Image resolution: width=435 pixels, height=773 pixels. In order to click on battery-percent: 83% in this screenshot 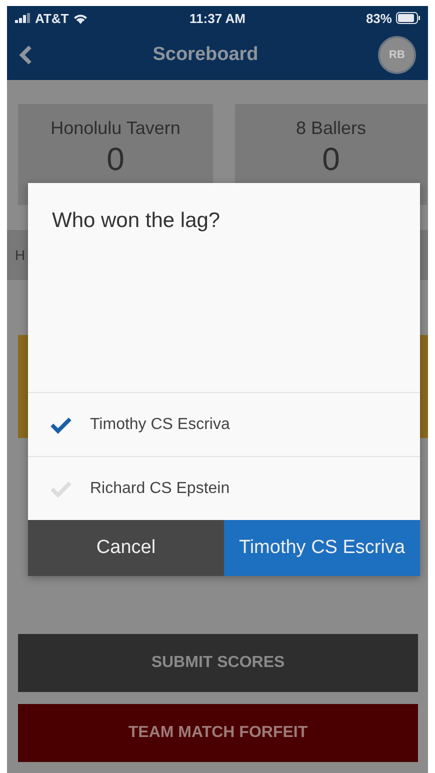, I will do `click(379, 18)`.